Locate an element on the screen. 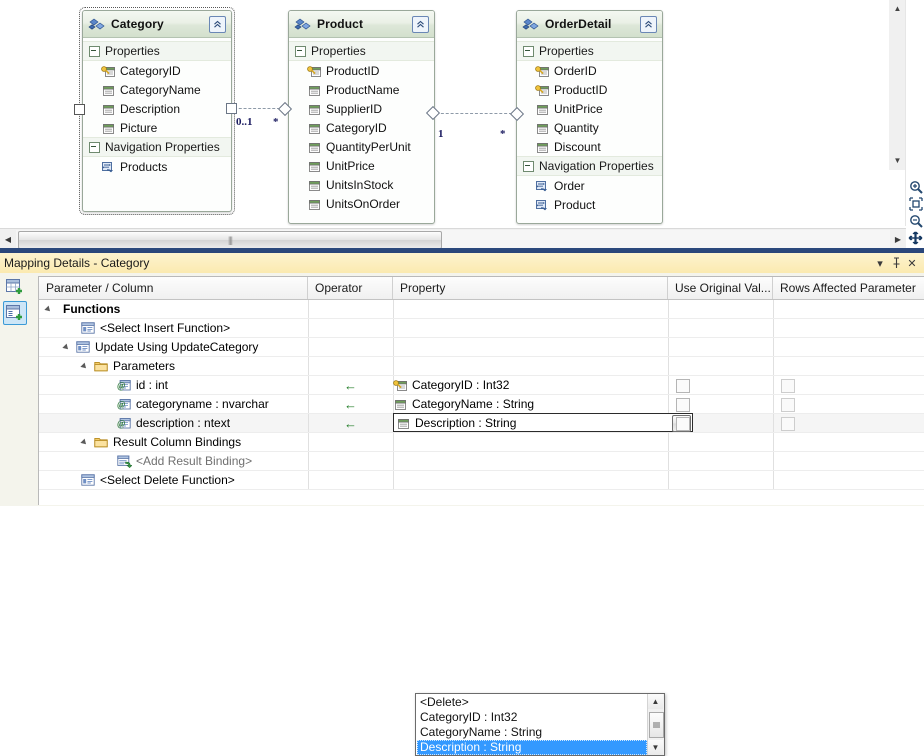  table-row: @ id : int ← CategoryID : Int32 is located at coordinates (481, 385).